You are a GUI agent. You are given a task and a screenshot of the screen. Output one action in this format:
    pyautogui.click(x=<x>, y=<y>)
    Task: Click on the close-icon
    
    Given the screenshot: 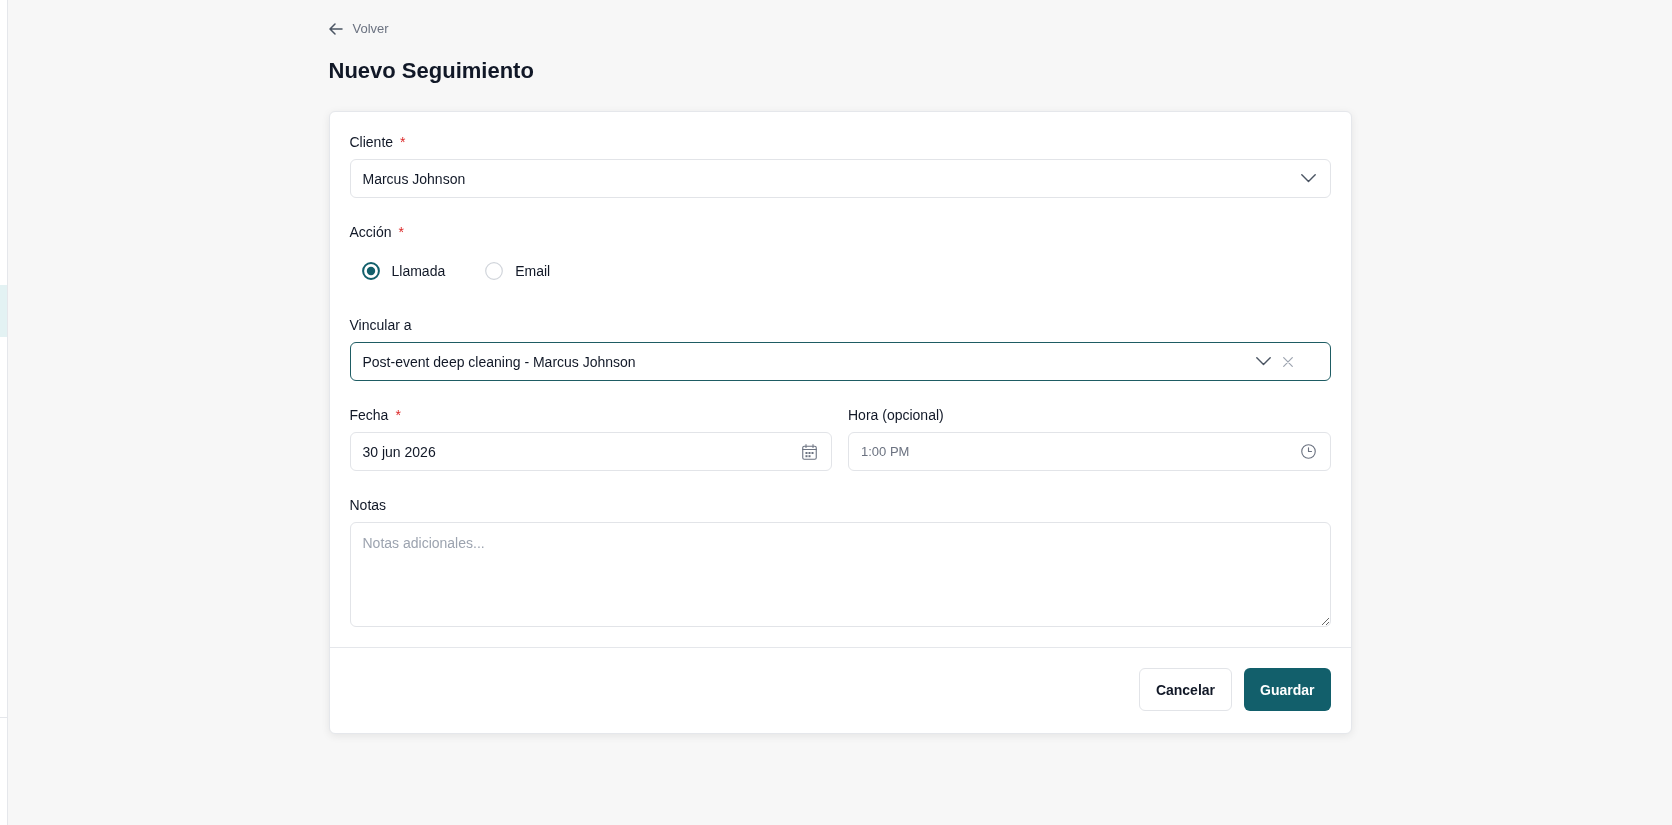 What is the action you would take?
    pyautogui.click(x=1287, y=361)
    